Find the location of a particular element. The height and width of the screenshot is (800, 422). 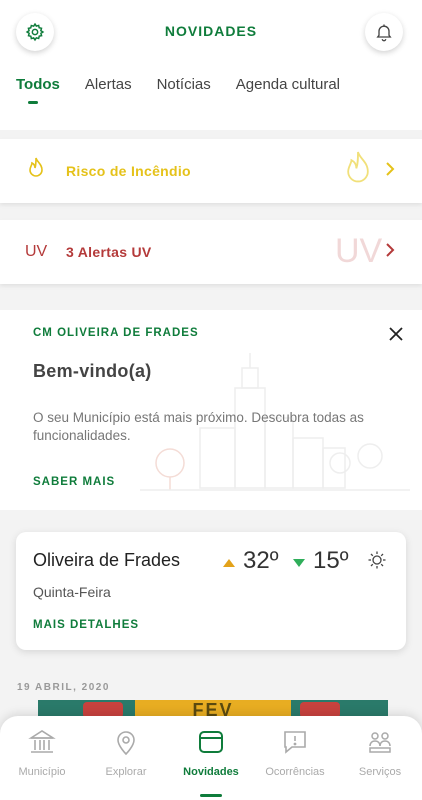

uv-watermark: UV is located at coordinates (359, 251).